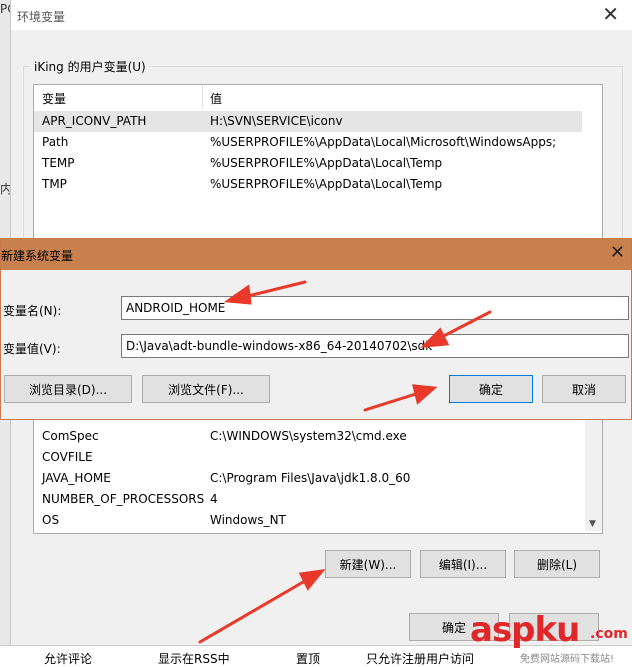 The width and height of the screenshot is (632, 667). I want to click on window-titlebar: 环境变量 ✕, so click(321, 15).